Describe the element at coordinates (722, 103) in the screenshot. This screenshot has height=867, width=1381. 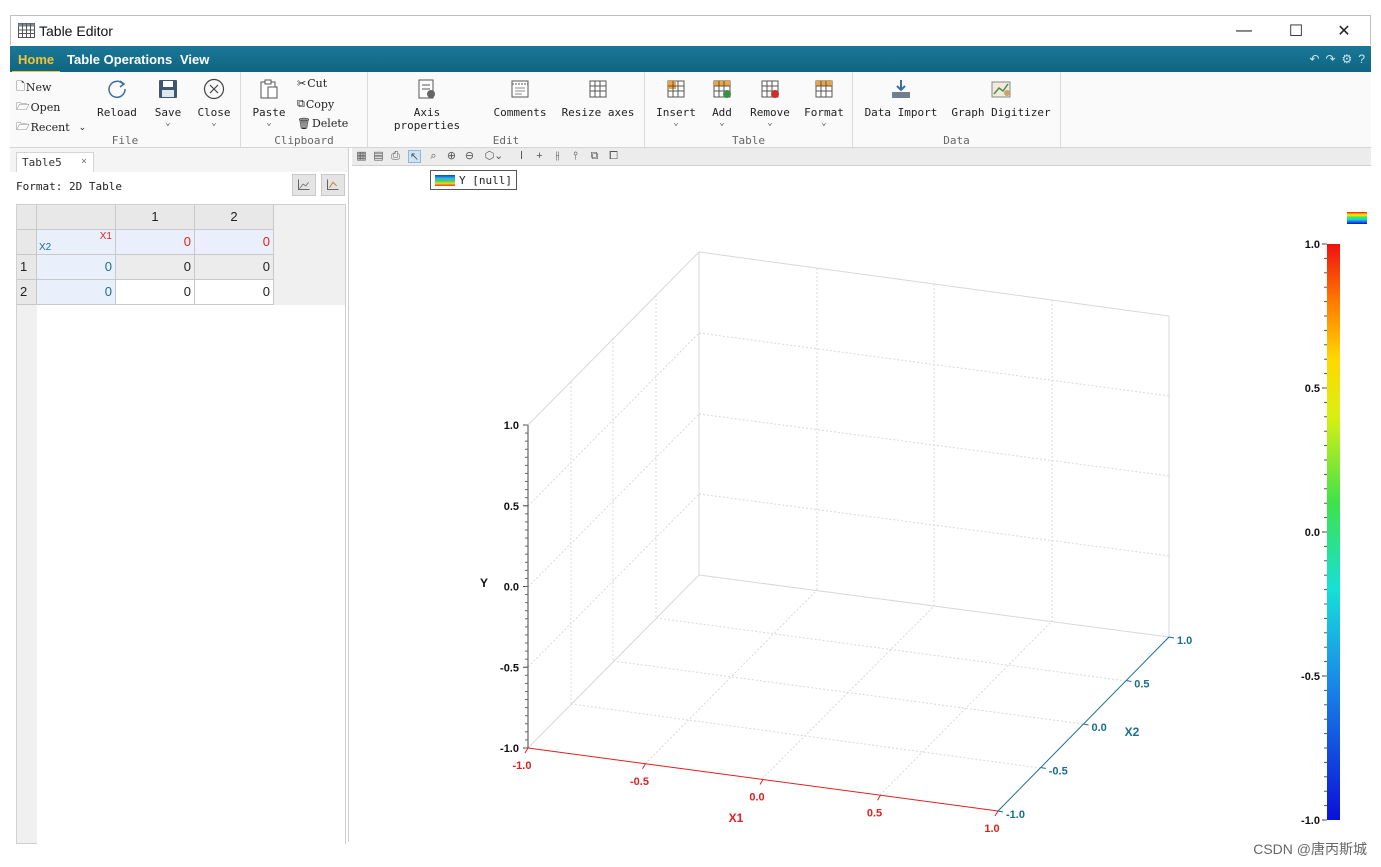
I see `add-button: Add ⌄` at that location.